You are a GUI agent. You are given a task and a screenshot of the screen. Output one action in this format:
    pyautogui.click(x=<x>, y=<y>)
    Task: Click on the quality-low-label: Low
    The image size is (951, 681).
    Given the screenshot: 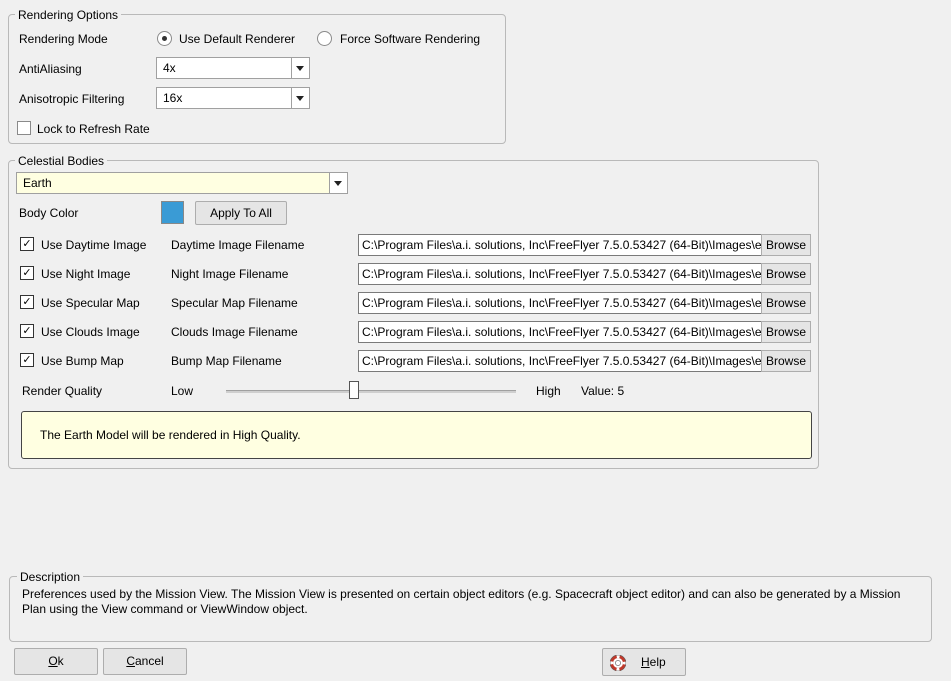 What is the action you would take?
    pyautogui.click(x=182, y=391)
    